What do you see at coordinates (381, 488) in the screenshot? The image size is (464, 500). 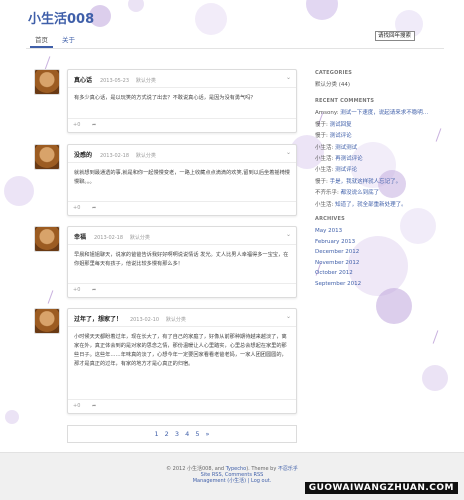 I see `watermark: GUOWAIWANGZHUAN.COM` at bounding box center [381, 488].